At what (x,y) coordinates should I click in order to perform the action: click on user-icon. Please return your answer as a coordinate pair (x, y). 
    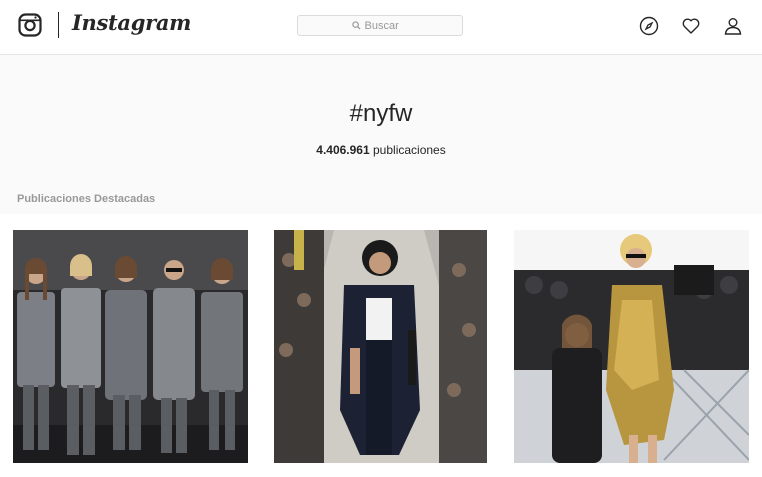
    Looking at the image, I should click on (733, 26).